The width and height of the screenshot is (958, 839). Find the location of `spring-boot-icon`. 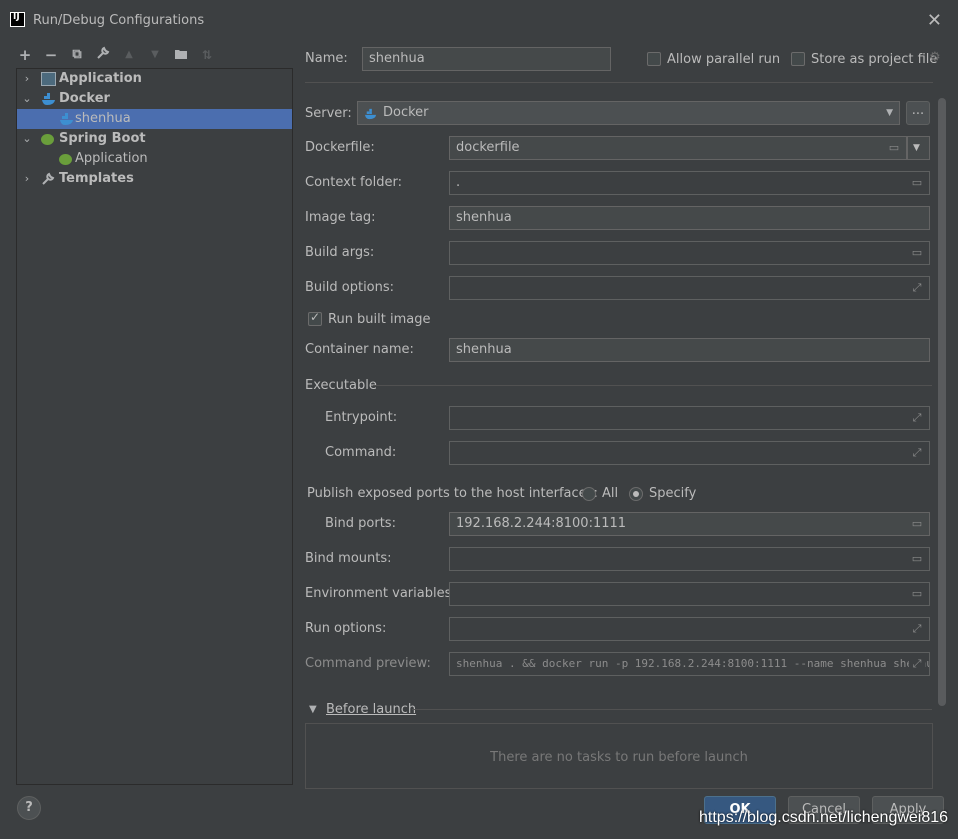

spring-boot-icon is located at coordinates (47, 139).